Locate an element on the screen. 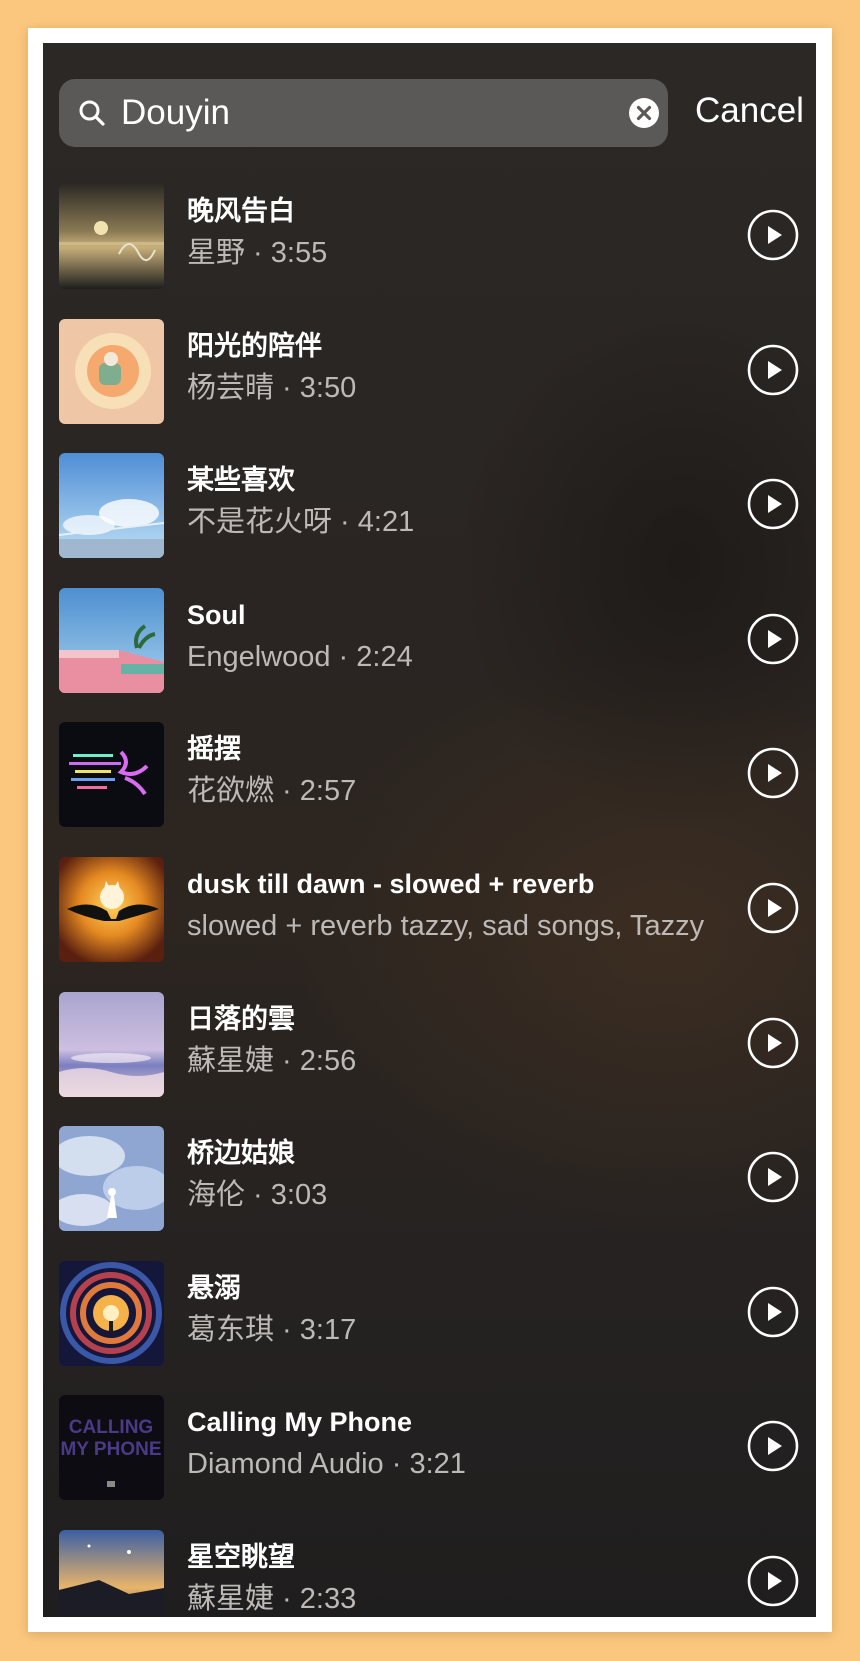 This screenshot has width=860, height=1661. track-title: 某些喜欢 is located at coordinates (241, 480).